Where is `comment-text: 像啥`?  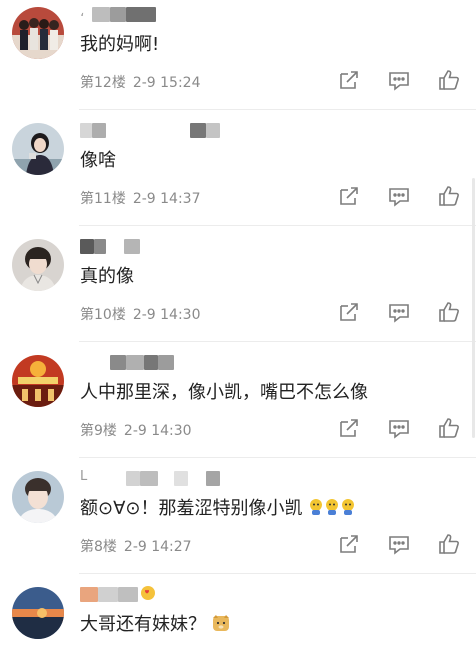
comment-text: 像啥 is located at coordinates (98, 160).